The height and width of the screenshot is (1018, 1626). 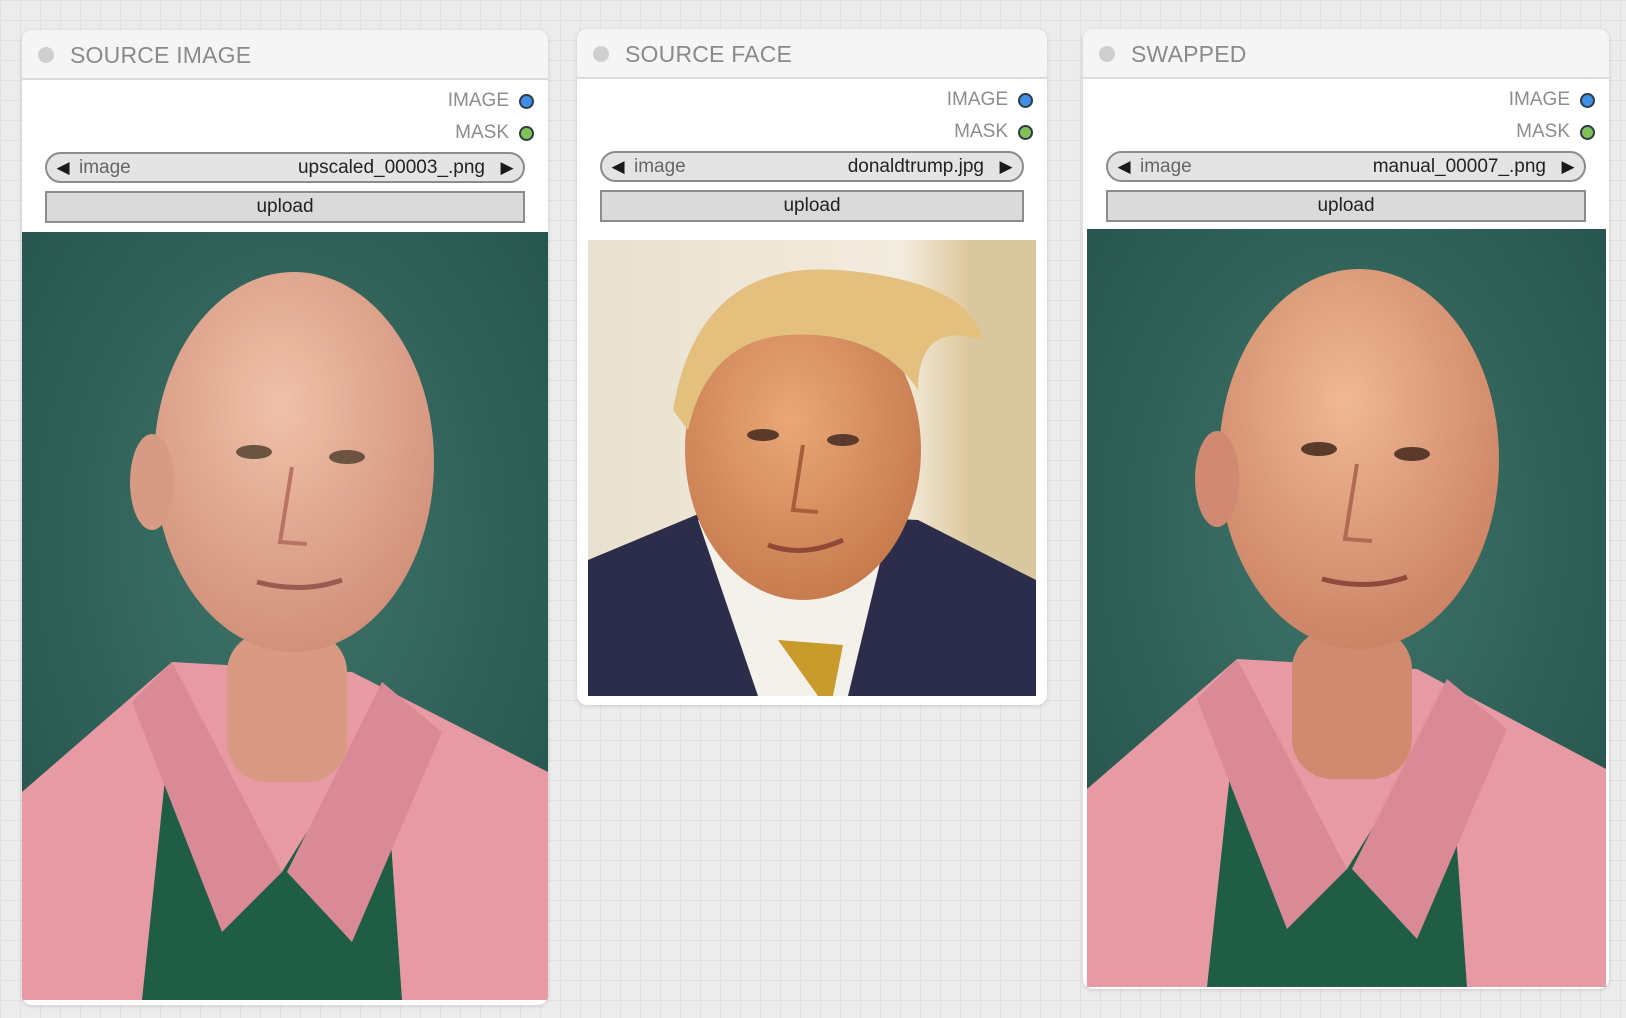 I want to click on node-title: SOURCE FACE, so click(x=709, y=54).